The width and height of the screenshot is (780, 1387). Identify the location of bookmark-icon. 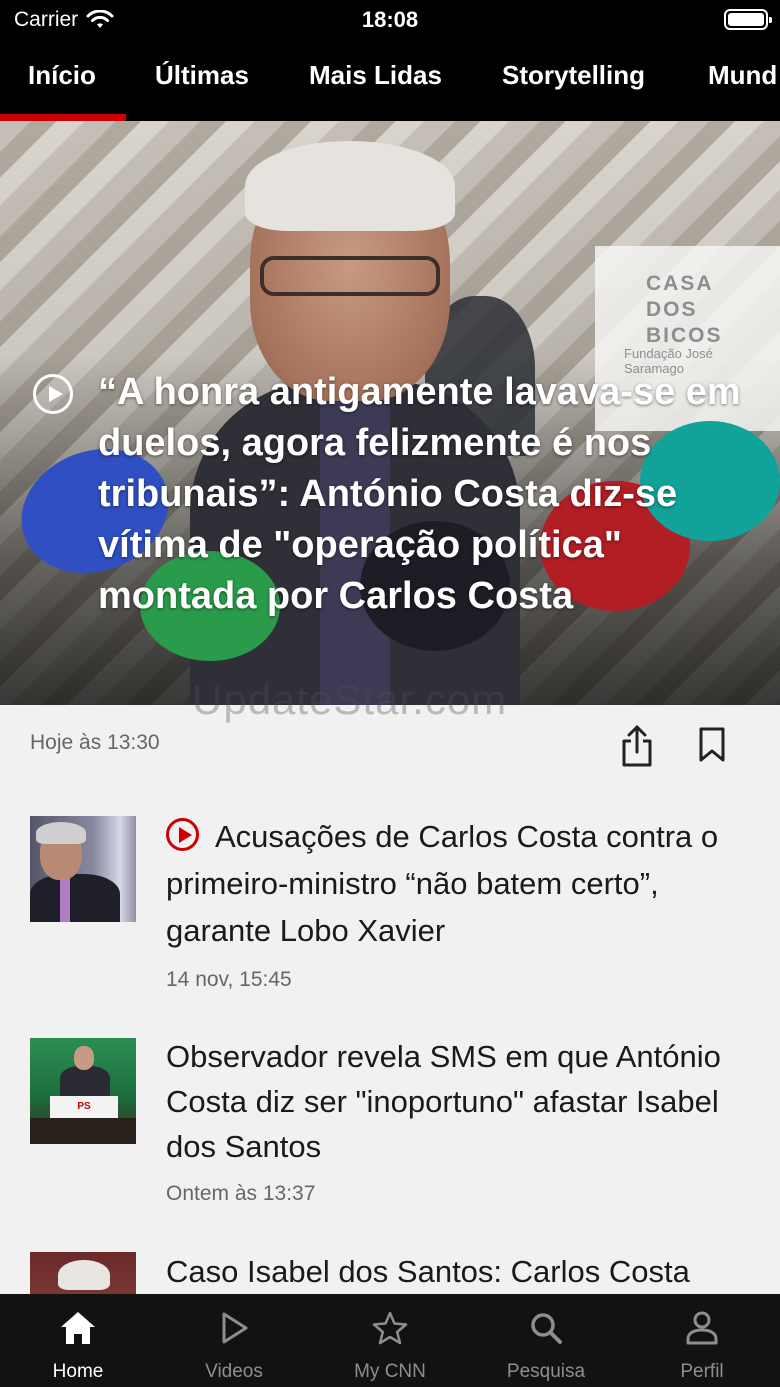
(712, 745).